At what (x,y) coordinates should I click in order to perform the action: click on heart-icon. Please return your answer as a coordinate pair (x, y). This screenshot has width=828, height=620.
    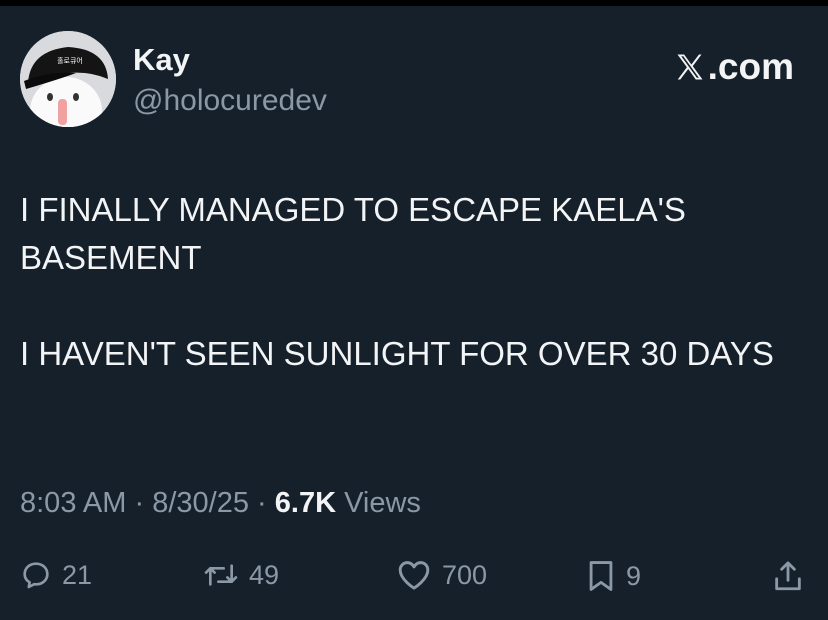
    Looking at the image, I should click on (414, 575).